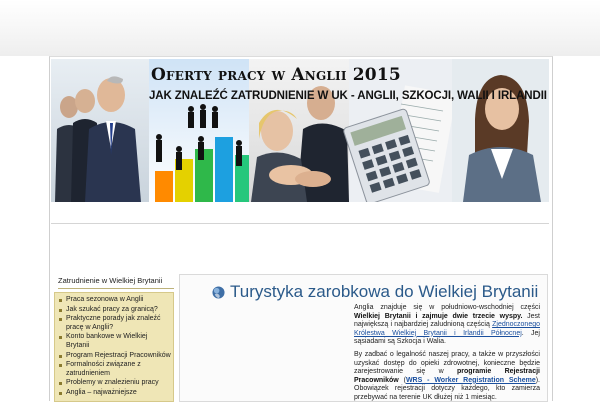  Describe the element at coordinates (276, 75) in the screenshot. I see `banner-title: Oferty pracy w Anglii 2015` at that location.